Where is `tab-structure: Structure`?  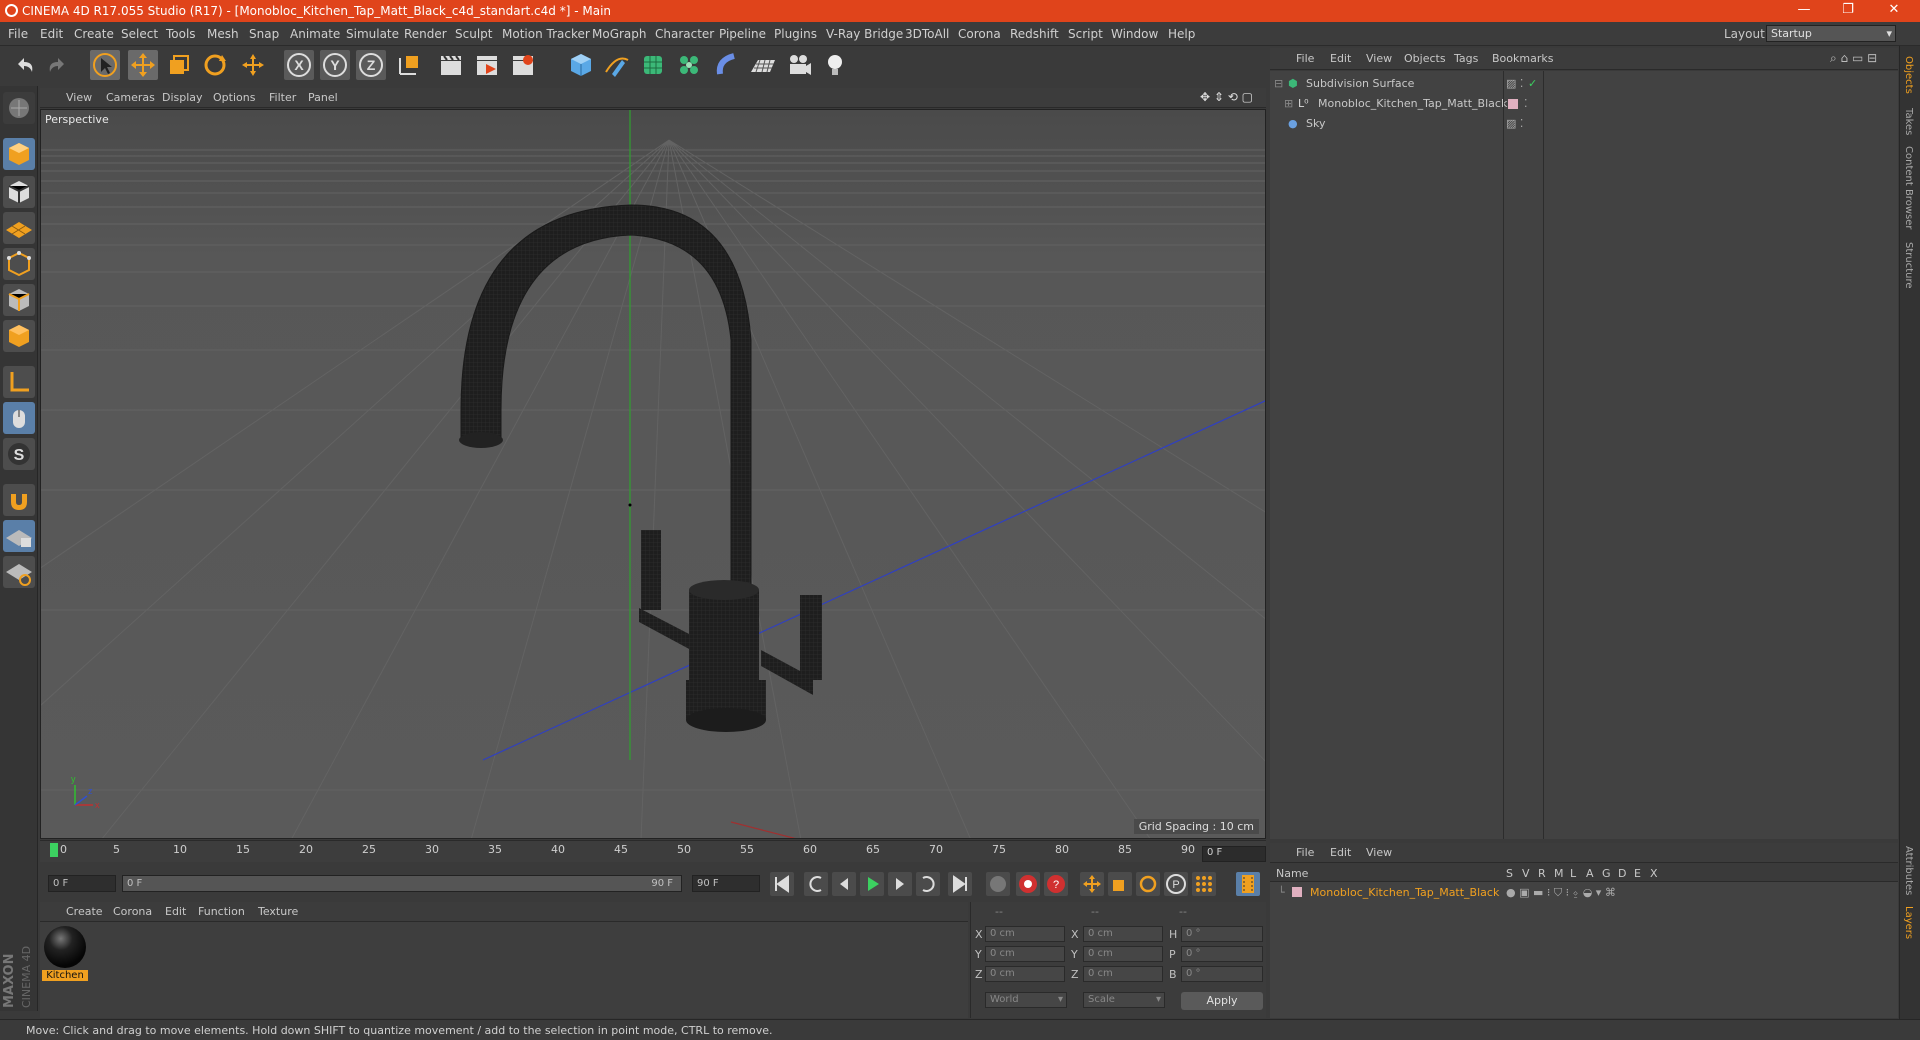 tab-structure: Structure is located at coordinates (1908, 265).